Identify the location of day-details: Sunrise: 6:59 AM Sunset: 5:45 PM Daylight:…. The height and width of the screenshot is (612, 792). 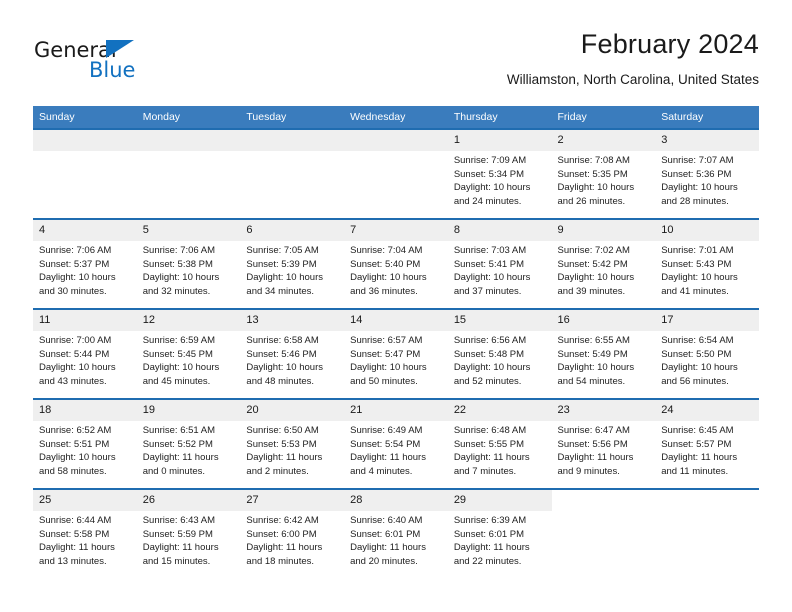
(189, 359).